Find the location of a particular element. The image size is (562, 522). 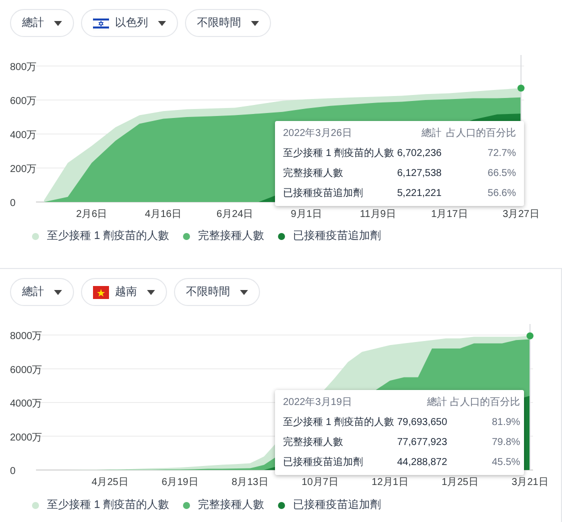

axis-label: 200万 is located at coordinates (23, 169).